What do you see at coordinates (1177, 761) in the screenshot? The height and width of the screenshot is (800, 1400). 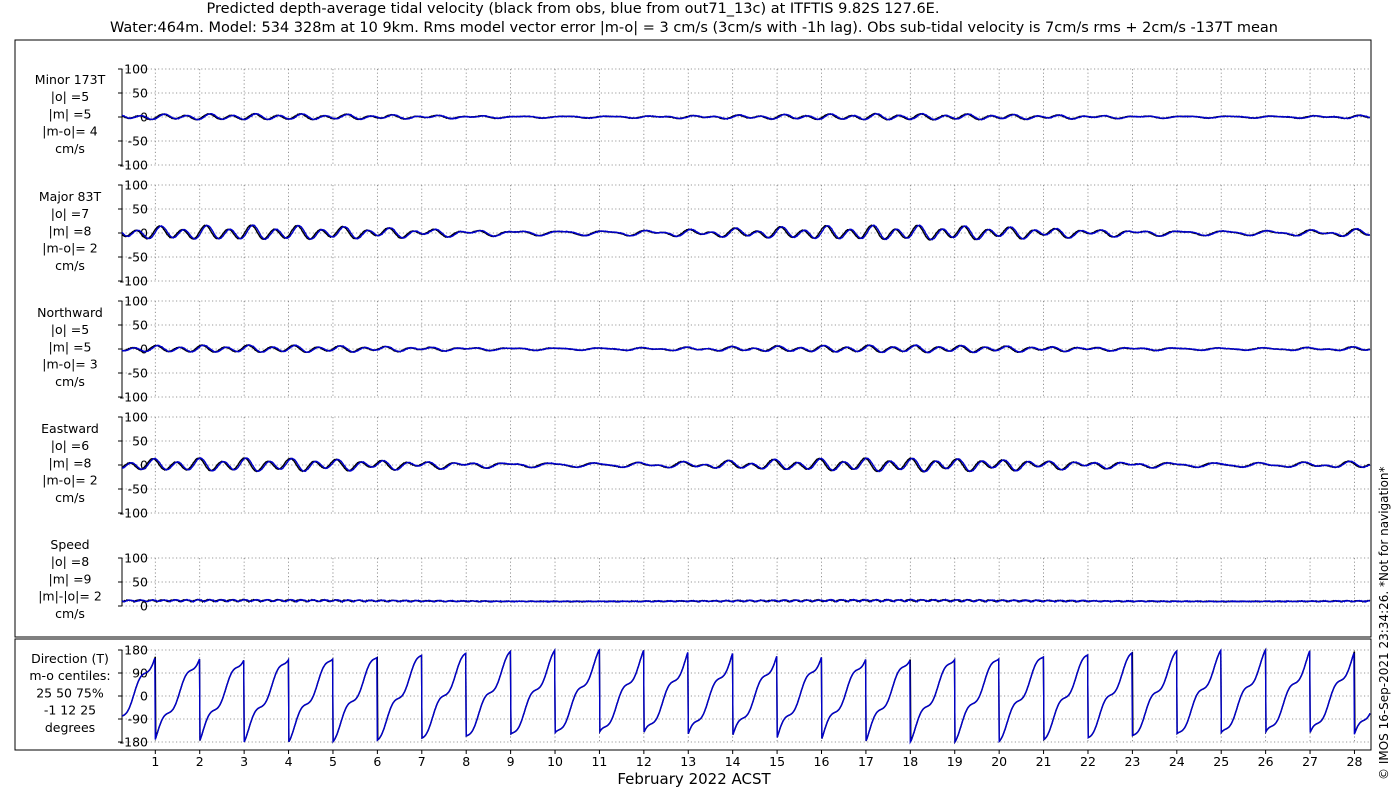 I see `x-tick-label-23: 24` at bounding box center [1177, 761].